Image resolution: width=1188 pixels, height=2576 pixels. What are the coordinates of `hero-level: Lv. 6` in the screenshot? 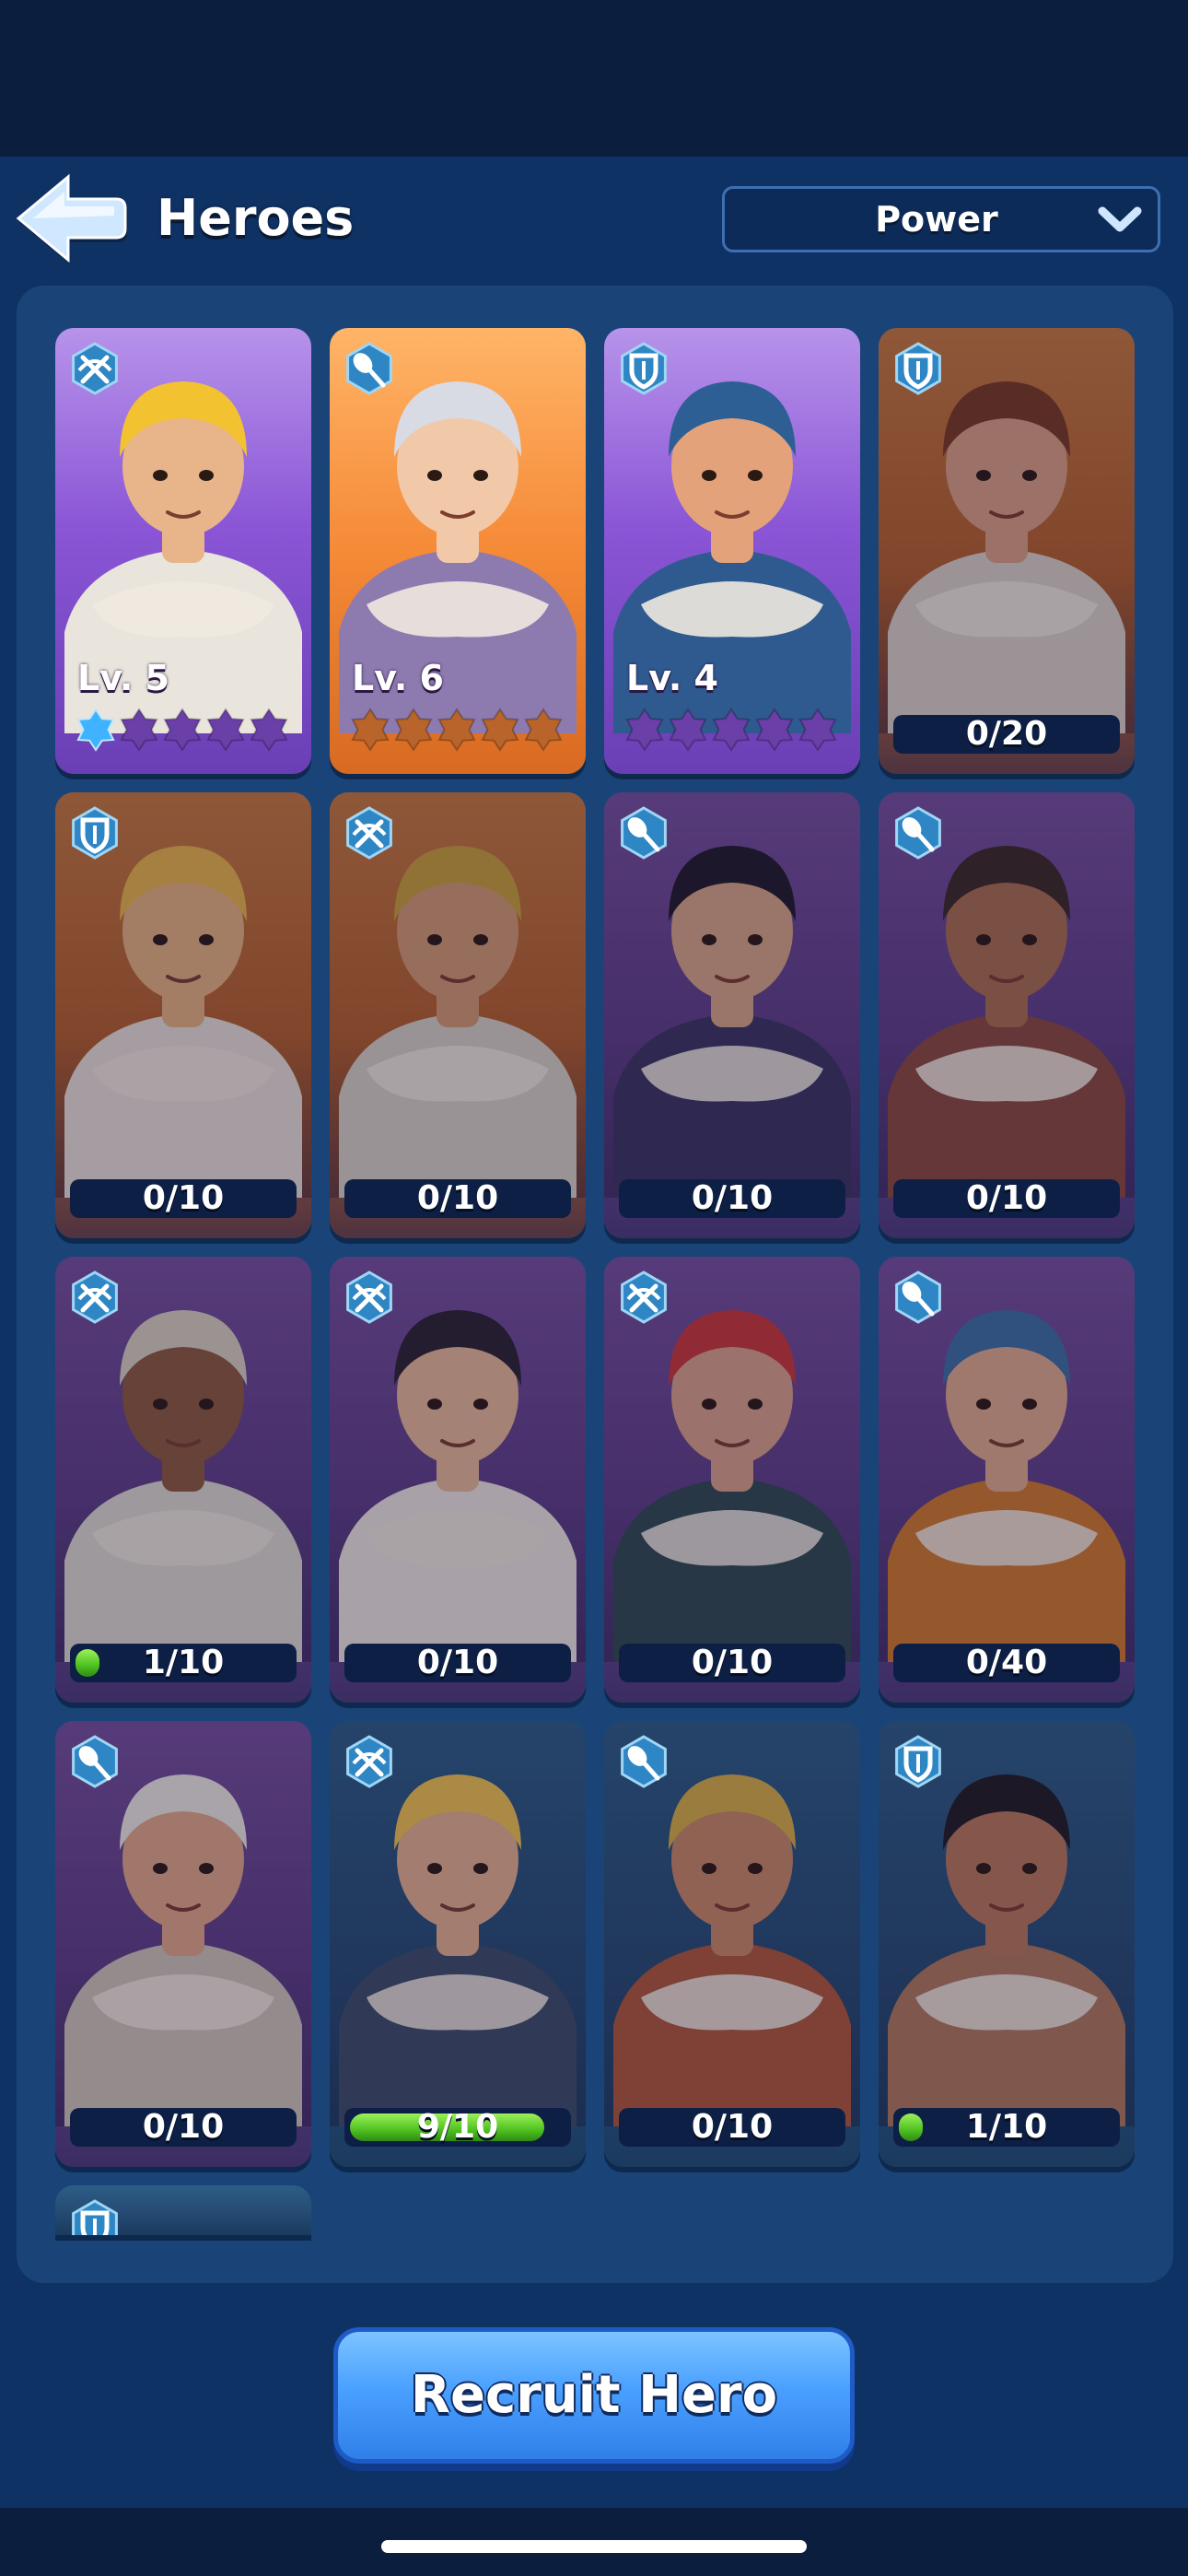 It's located at (398, 678).